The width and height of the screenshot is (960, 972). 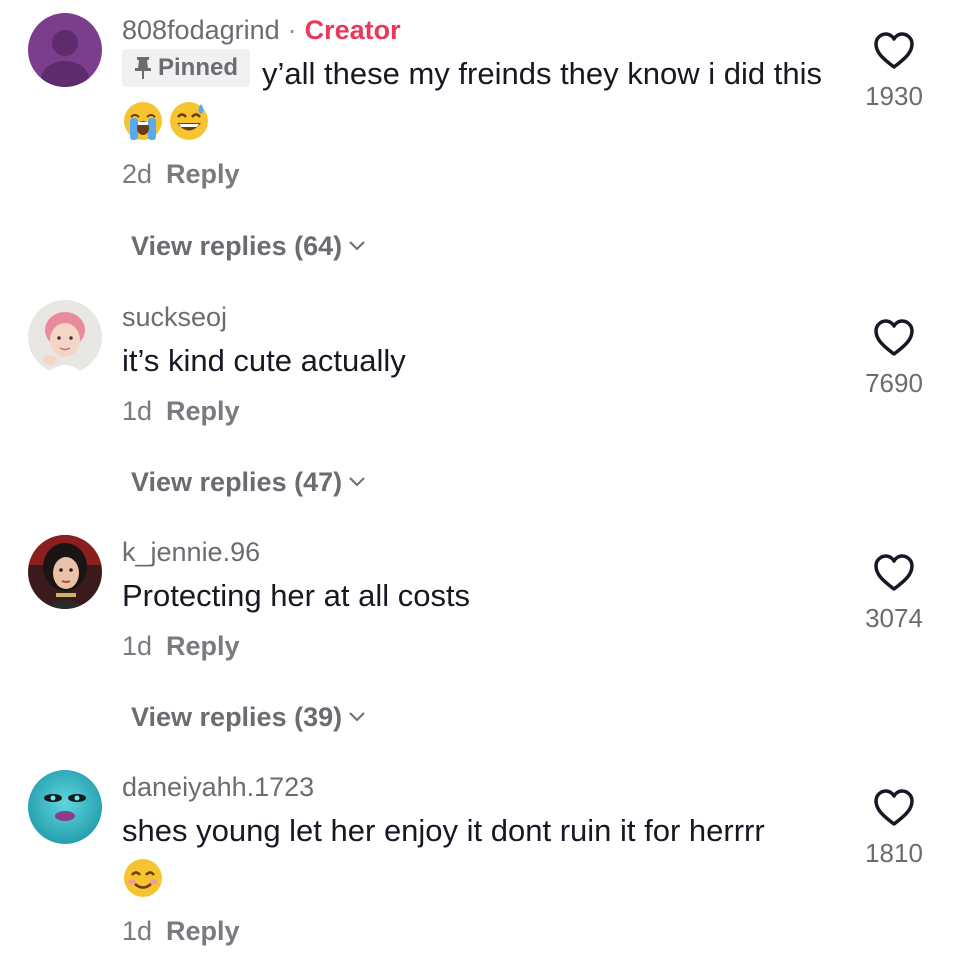 I want to click on comment-username-row: 808fodagrind · Creator, so click(x=482, y=30).